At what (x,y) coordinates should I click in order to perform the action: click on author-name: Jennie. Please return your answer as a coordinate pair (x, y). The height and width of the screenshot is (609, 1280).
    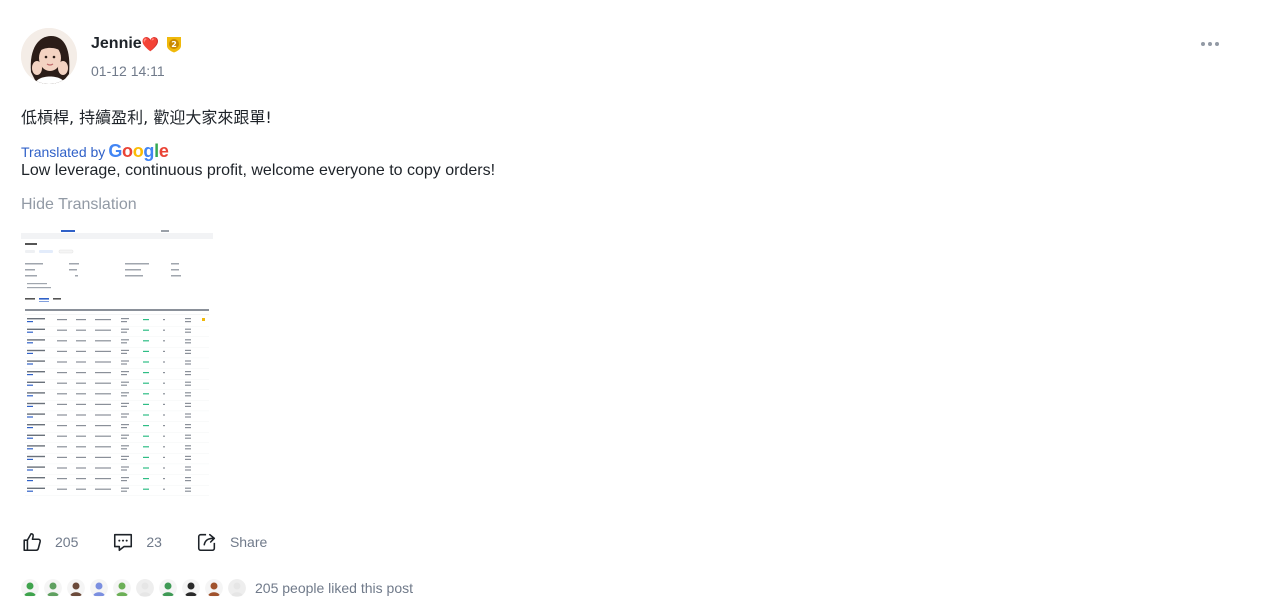
    Looking at the image, I should click on (116, 44).